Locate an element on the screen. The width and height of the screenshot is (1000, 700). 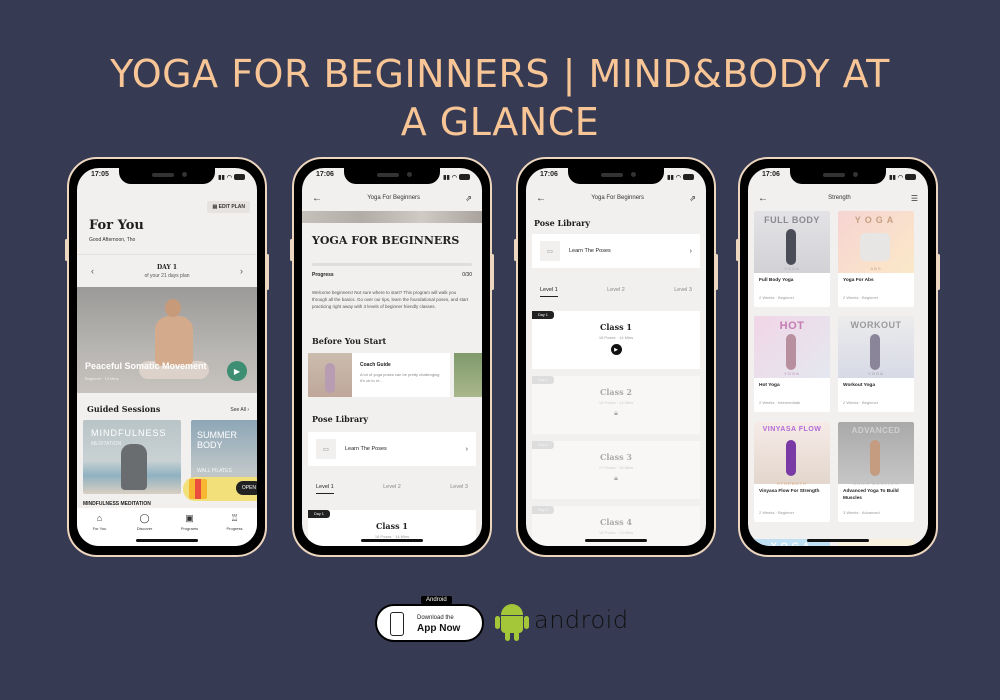
program-image-title: WORKOUT is located at coordinates (876, 325).